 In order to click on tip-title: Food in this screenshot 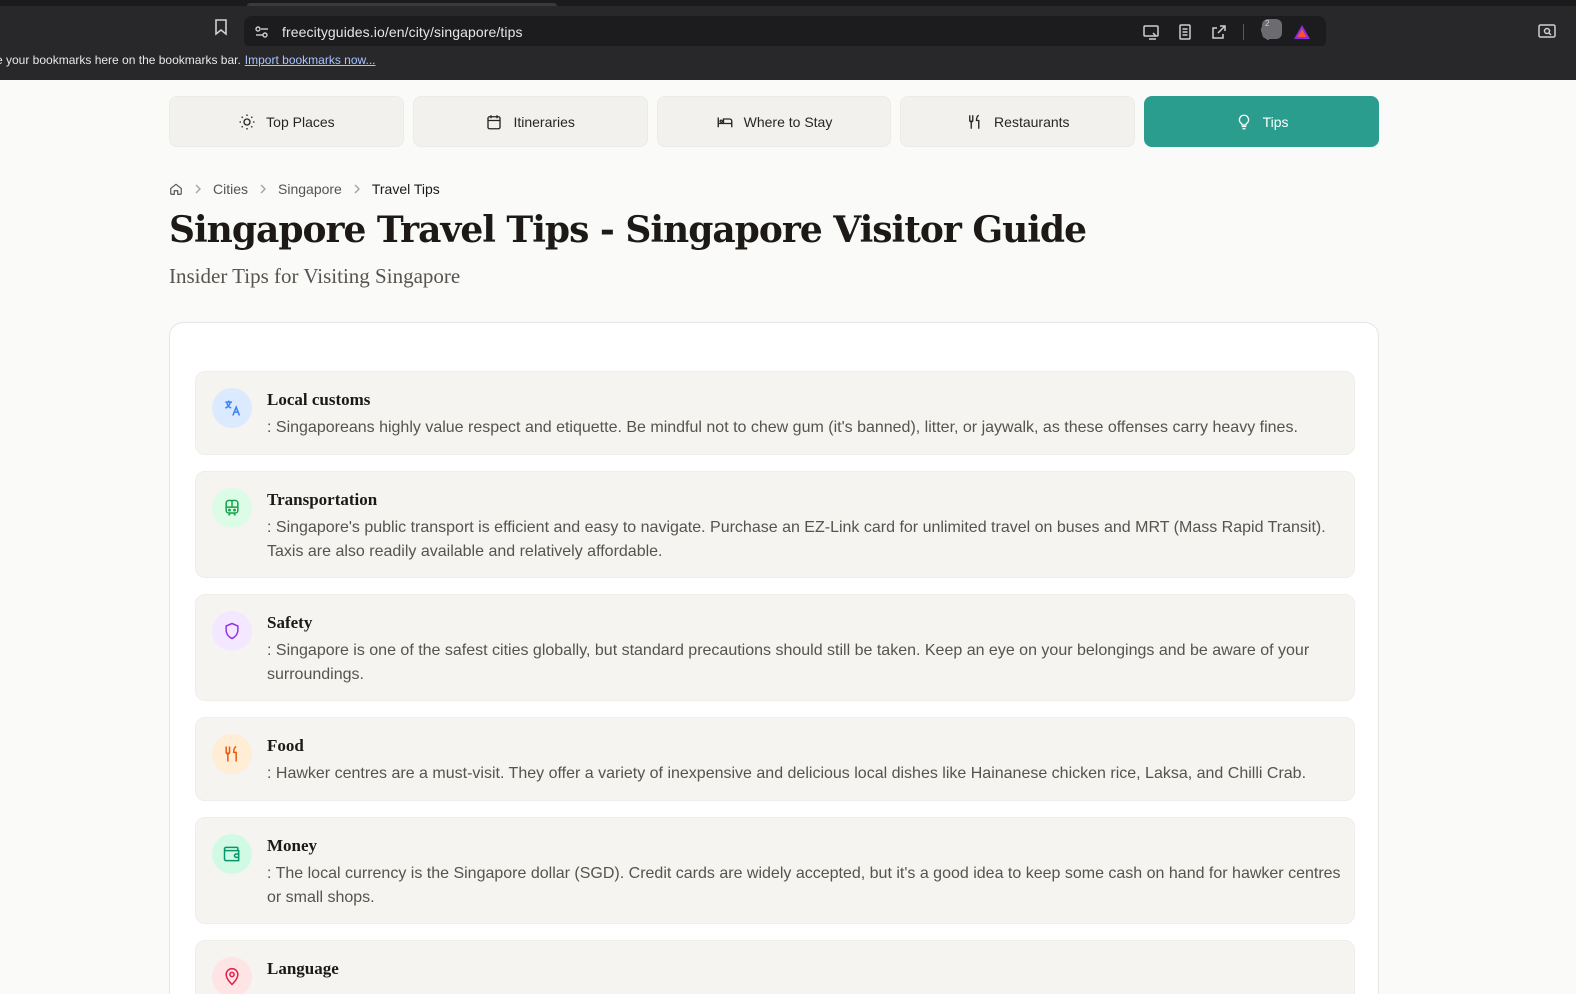, I will do `click(285, 745)`.